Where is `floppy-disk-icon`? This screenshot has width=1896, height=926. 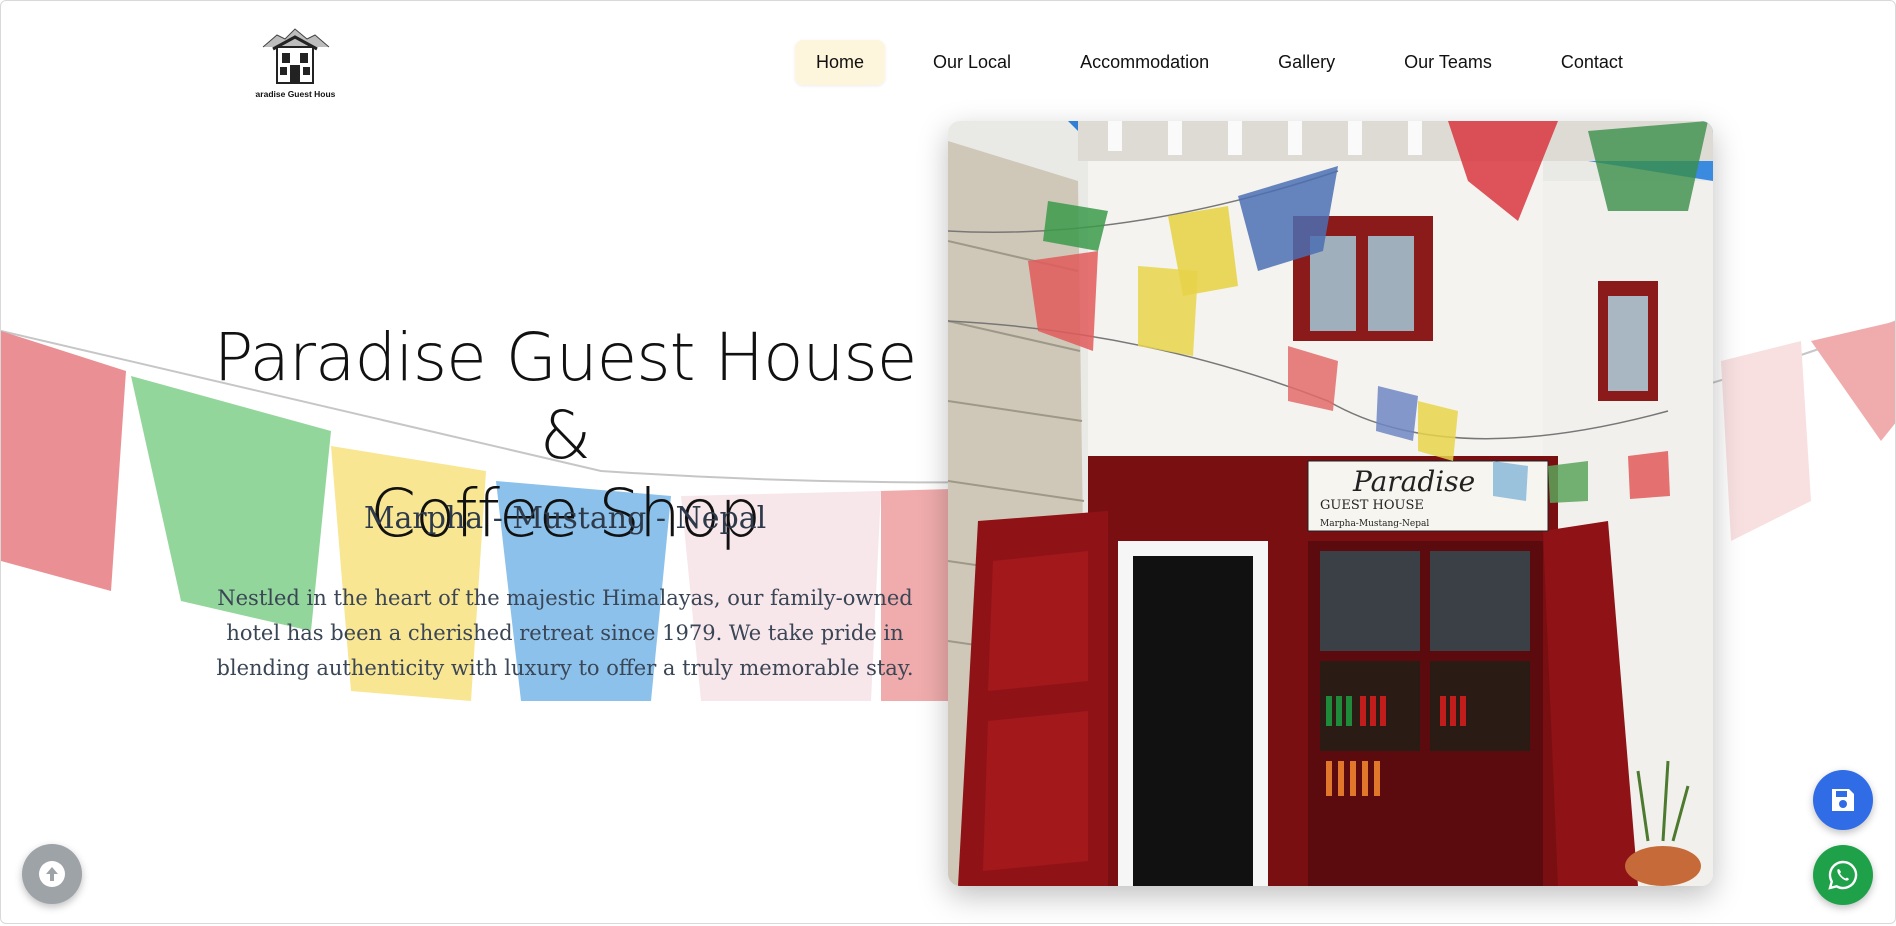
floppy-disk-icon is located at coordinates (1843, 800).